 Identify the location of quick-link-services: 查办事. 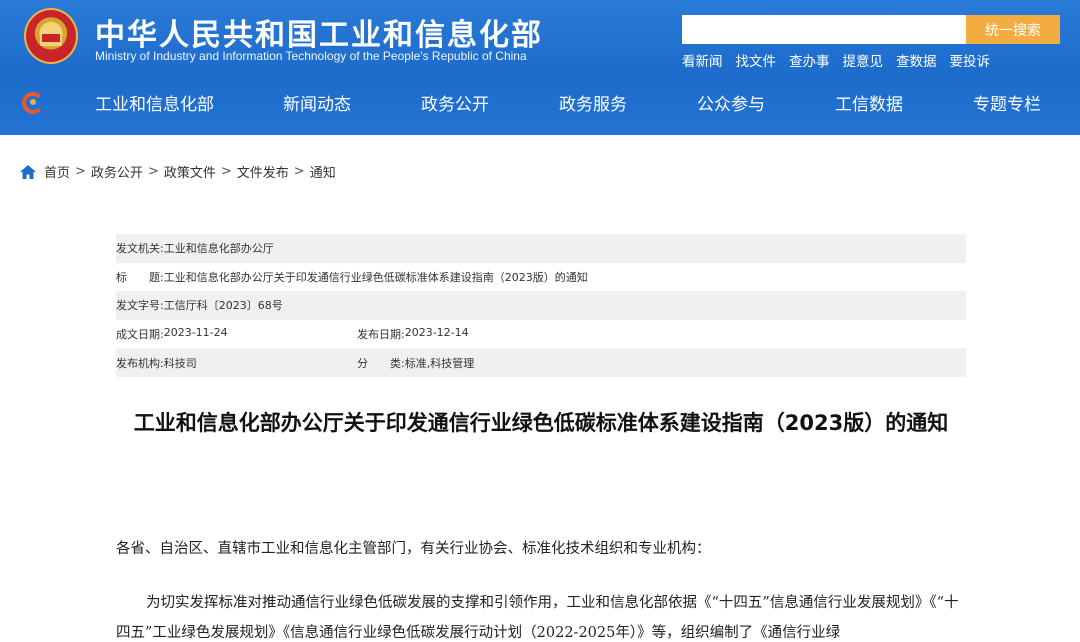
(809, 60).